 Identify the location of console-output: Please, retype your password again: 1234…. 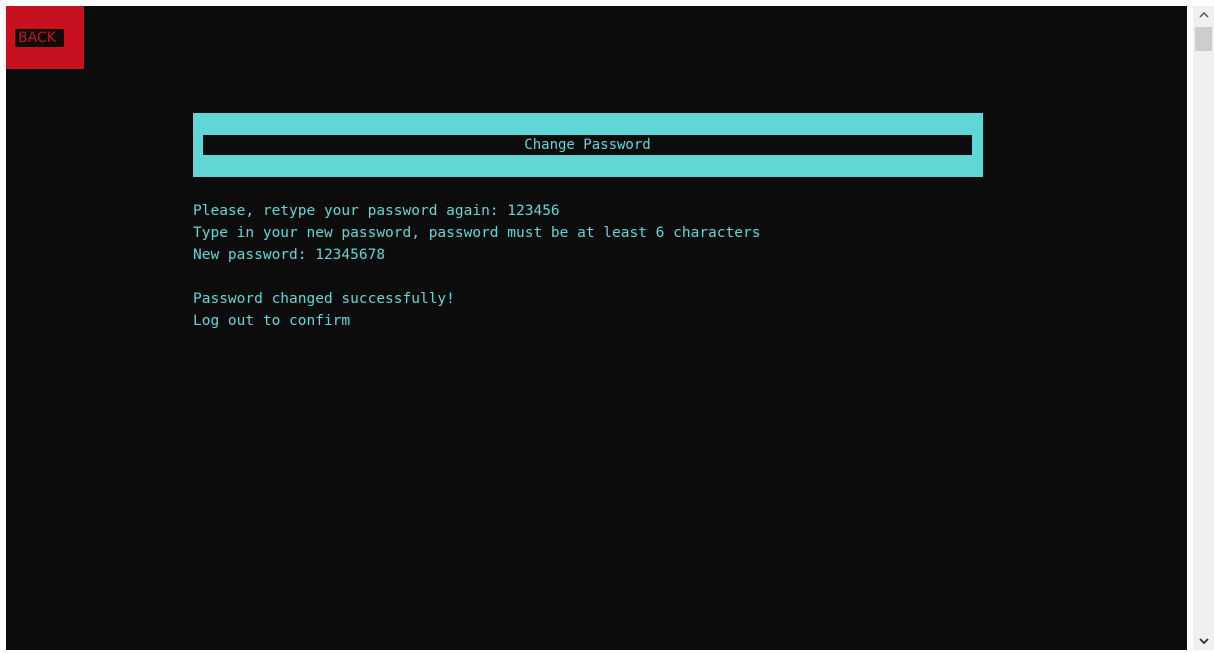
(476, 266).